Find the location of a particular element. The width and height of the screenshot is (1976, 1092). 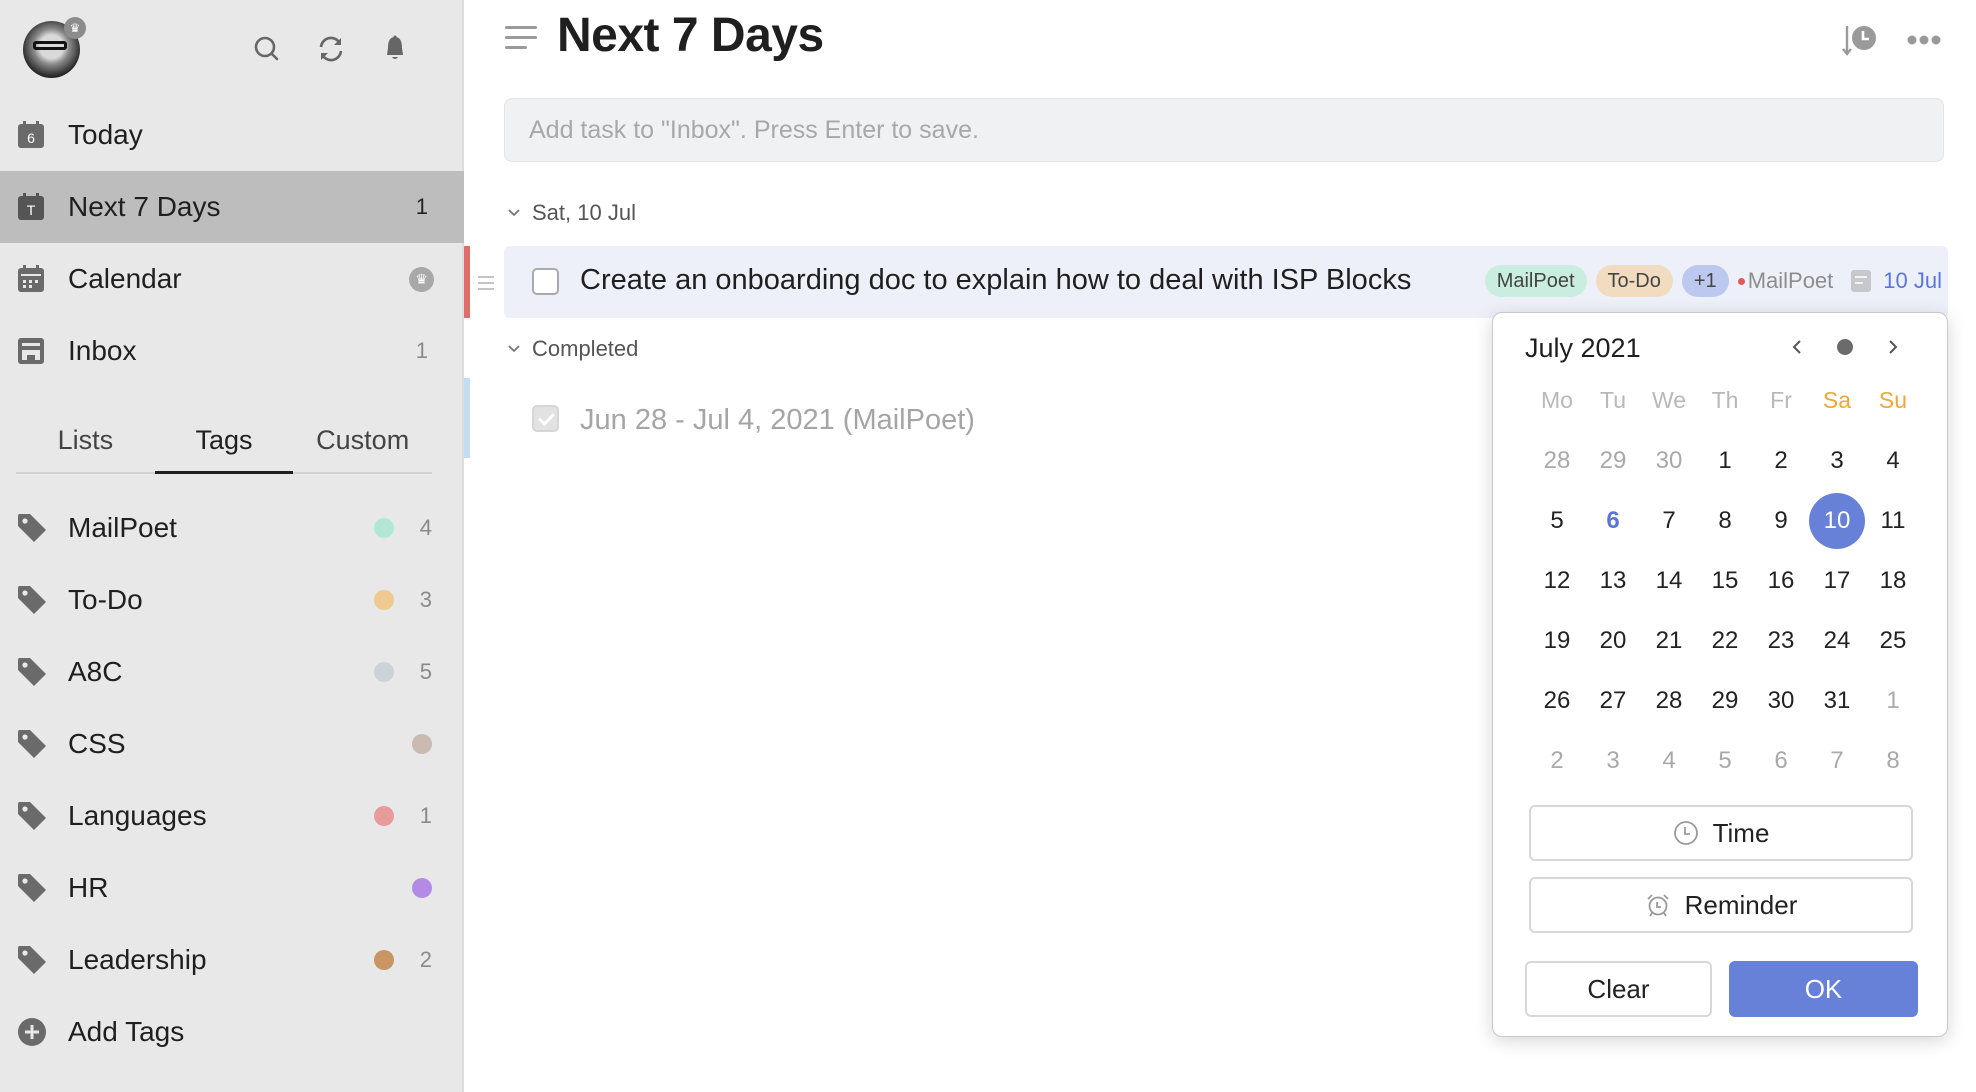

calendar-day: 21 is located at coordinates (1669, 641).